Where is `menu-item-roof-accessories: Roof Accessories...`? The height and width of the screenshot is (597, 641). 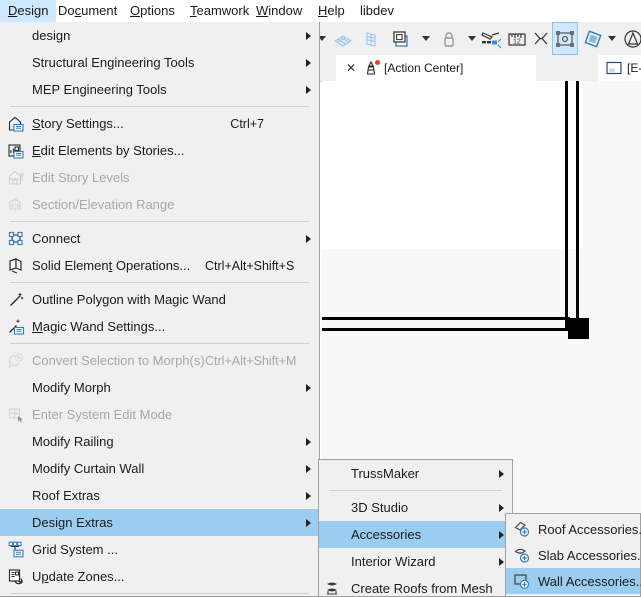 menu-item-roof-accessories: Roof Accessories... is located at coordinates (573, 529).